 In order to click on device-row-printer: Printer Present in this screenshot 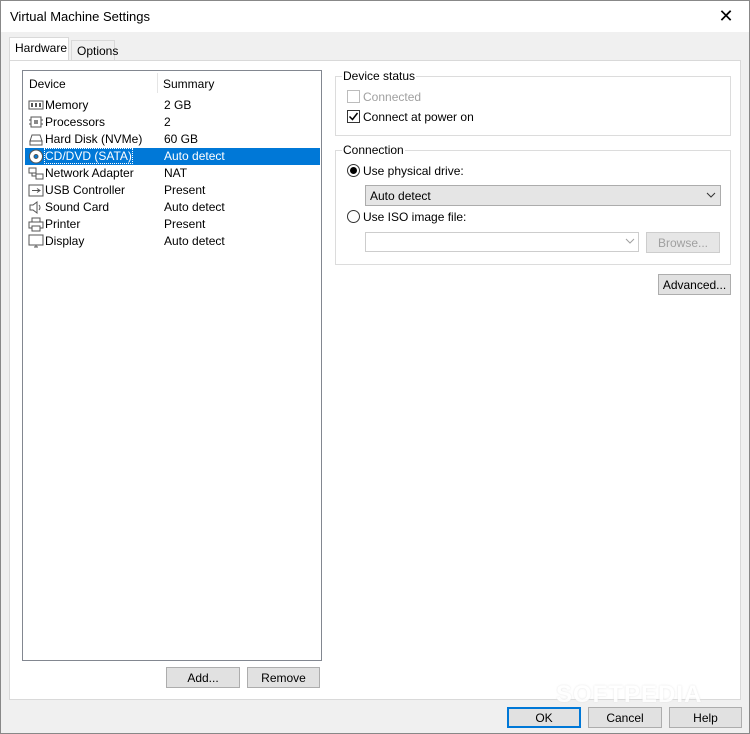, I will do `click(172, 224)`.